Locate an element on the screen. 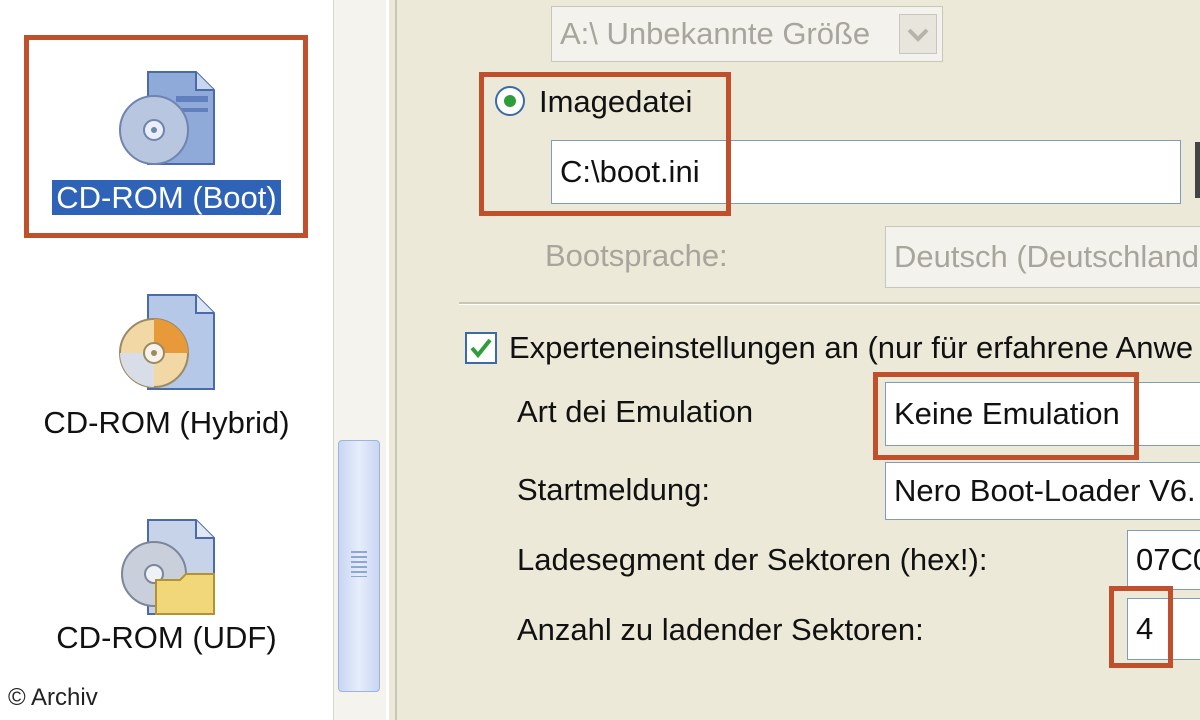 This screenshot has height=720, width=1200. highlight-emulation is located at coordinates (1006, 416).